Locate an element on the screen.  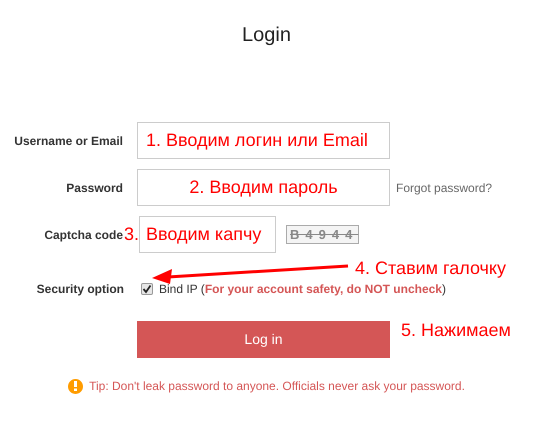
tip-text: Tip: Don't leak password to anyone. Officials never ask your password. is located at coordinates (277, 386).